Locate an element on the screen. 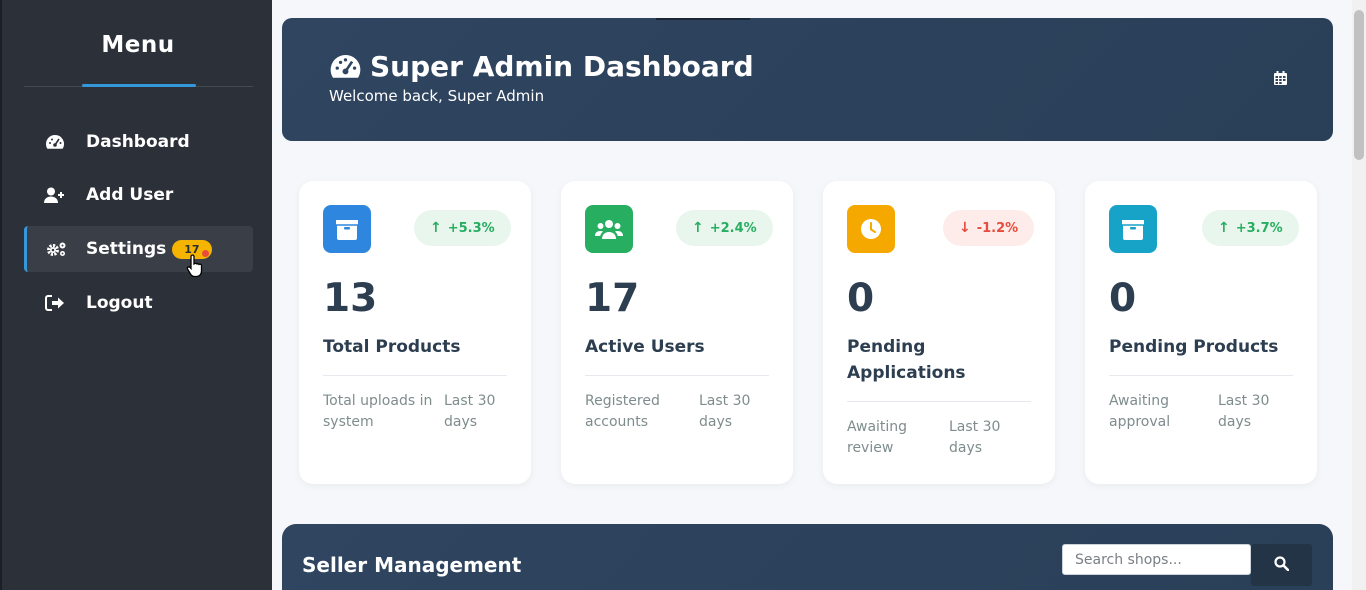  sidebar-item-add-user: Add User is located at coordinates (138, 195).